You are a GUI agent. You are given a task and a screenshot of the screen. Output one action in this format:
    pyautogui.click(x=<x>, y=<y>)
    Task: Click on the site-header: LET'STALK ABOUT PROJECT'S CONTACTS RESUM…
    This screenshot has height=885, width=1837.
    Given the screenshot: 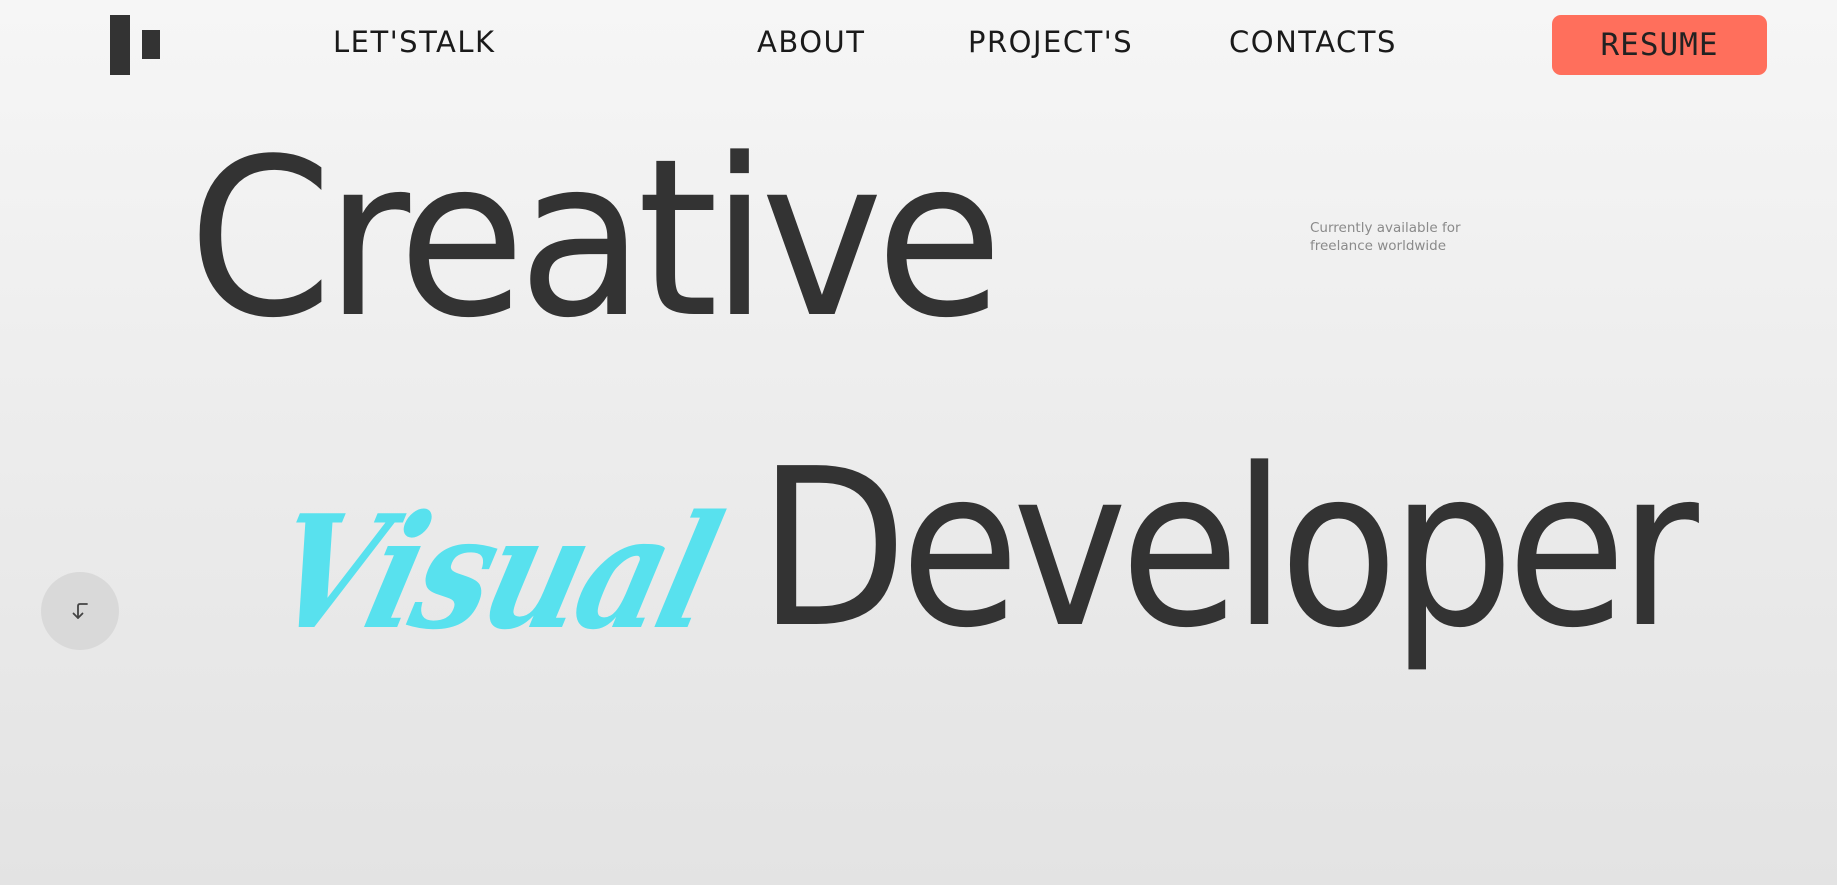 What is the action you would take?
    pyautogui.click(x=918, y=42)
    